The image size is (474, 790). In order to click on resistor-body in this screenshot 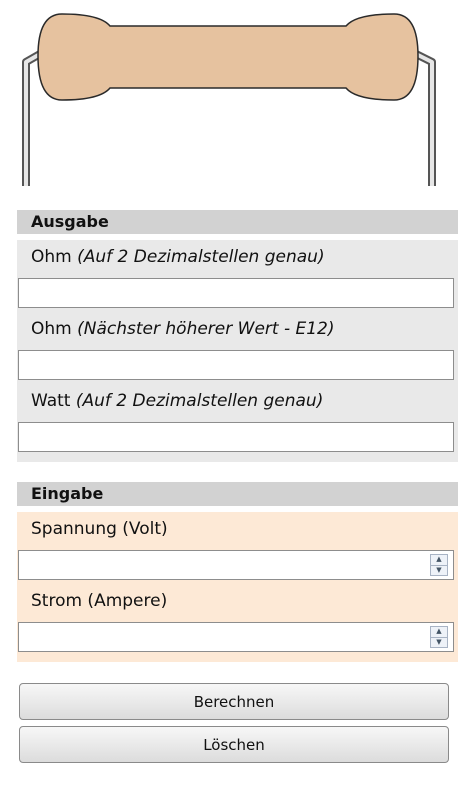, I will do `click(228, 57)`.